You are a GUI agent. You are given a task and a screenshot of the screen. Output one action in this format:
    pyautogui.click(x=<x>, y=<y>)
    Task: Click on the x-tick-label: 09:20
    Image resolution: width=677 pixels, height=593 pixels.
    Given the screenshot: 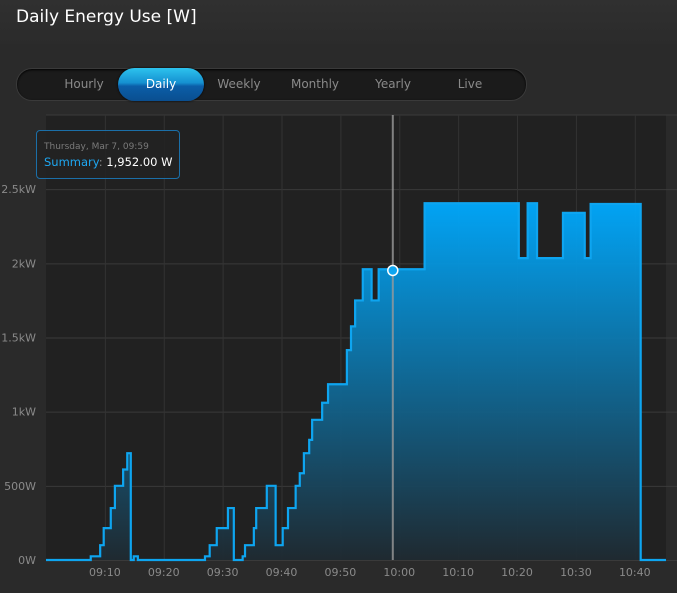 What is the action you would take?
    pyautogui.click(x=164, y=572)
    